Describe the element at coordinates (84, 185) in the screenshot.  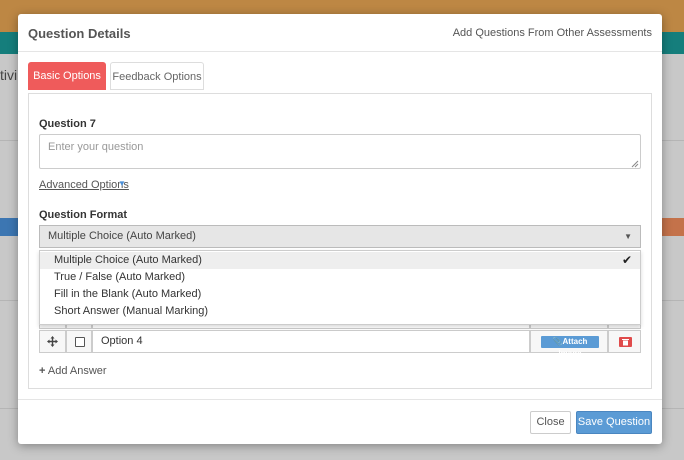
I see `advanced-options-link: Advanced Options` at that location.